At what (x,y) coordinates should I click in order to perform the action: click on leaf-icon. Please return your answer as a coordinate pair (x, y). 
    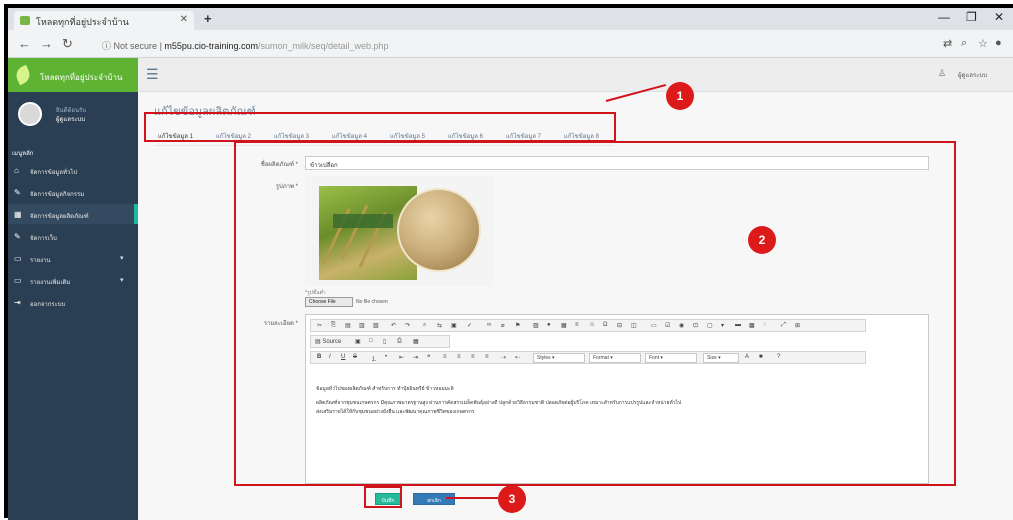
    Looking at the image, I should click on (23, 75).